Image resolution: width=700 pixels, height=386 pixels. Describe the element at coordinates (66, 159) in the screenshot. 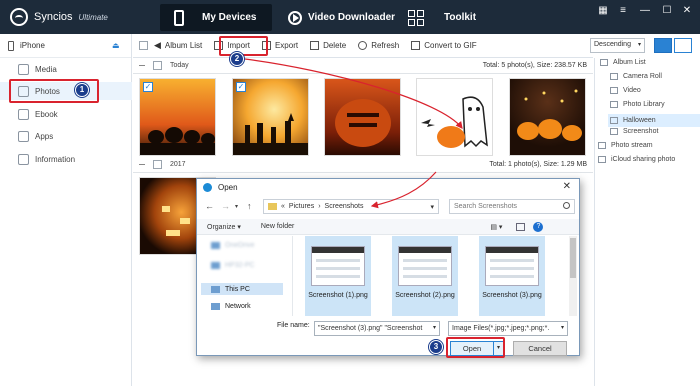

I see `sidebar-item-information: Information` at that location.